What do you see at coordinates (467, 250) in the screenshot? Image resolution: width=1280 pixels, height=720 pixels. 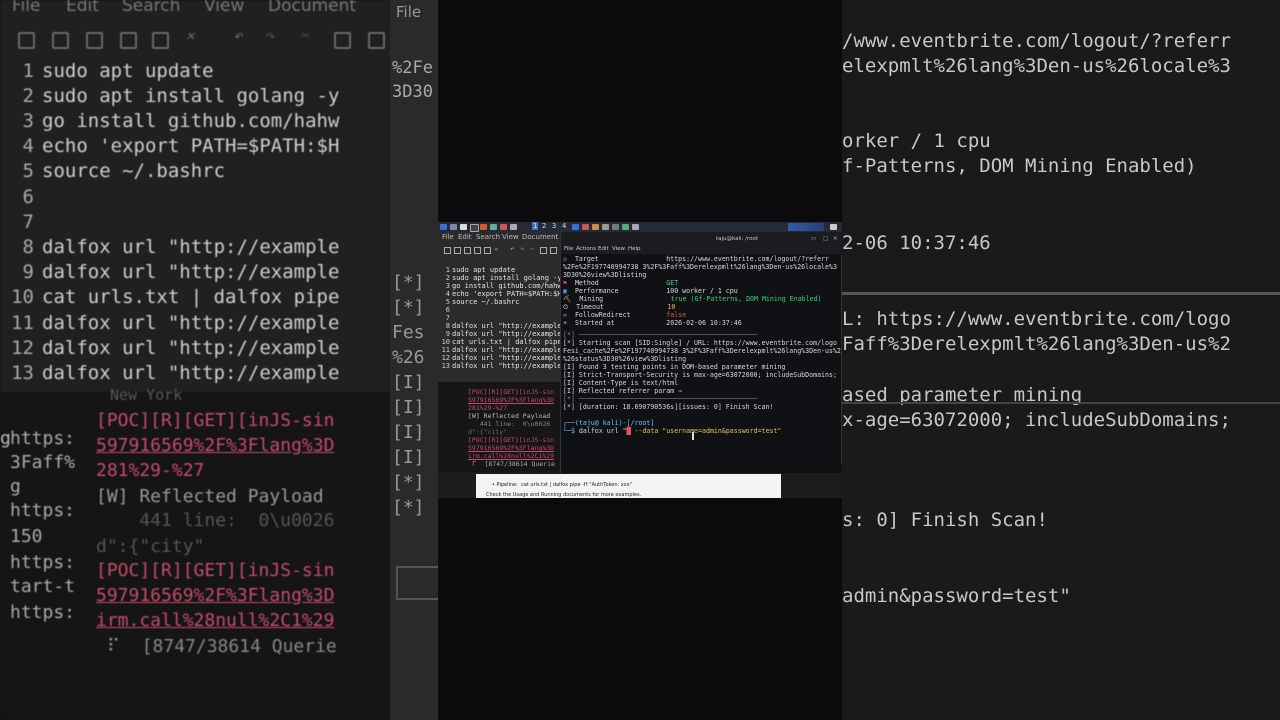 I see `save-icon` at bounding box center [467, 250].